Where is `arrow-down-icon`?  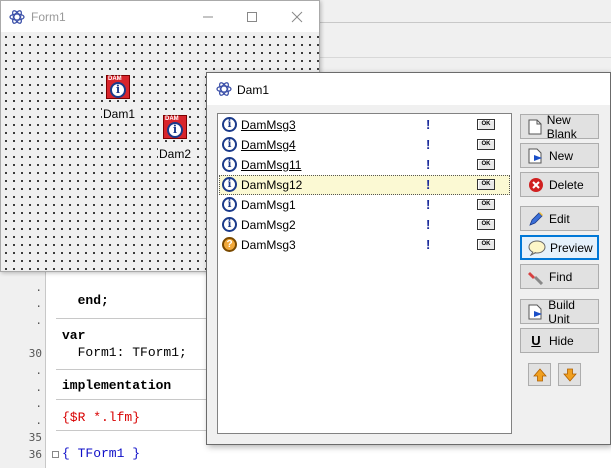 arrow-down-icon is located at coordinates (569, 375).